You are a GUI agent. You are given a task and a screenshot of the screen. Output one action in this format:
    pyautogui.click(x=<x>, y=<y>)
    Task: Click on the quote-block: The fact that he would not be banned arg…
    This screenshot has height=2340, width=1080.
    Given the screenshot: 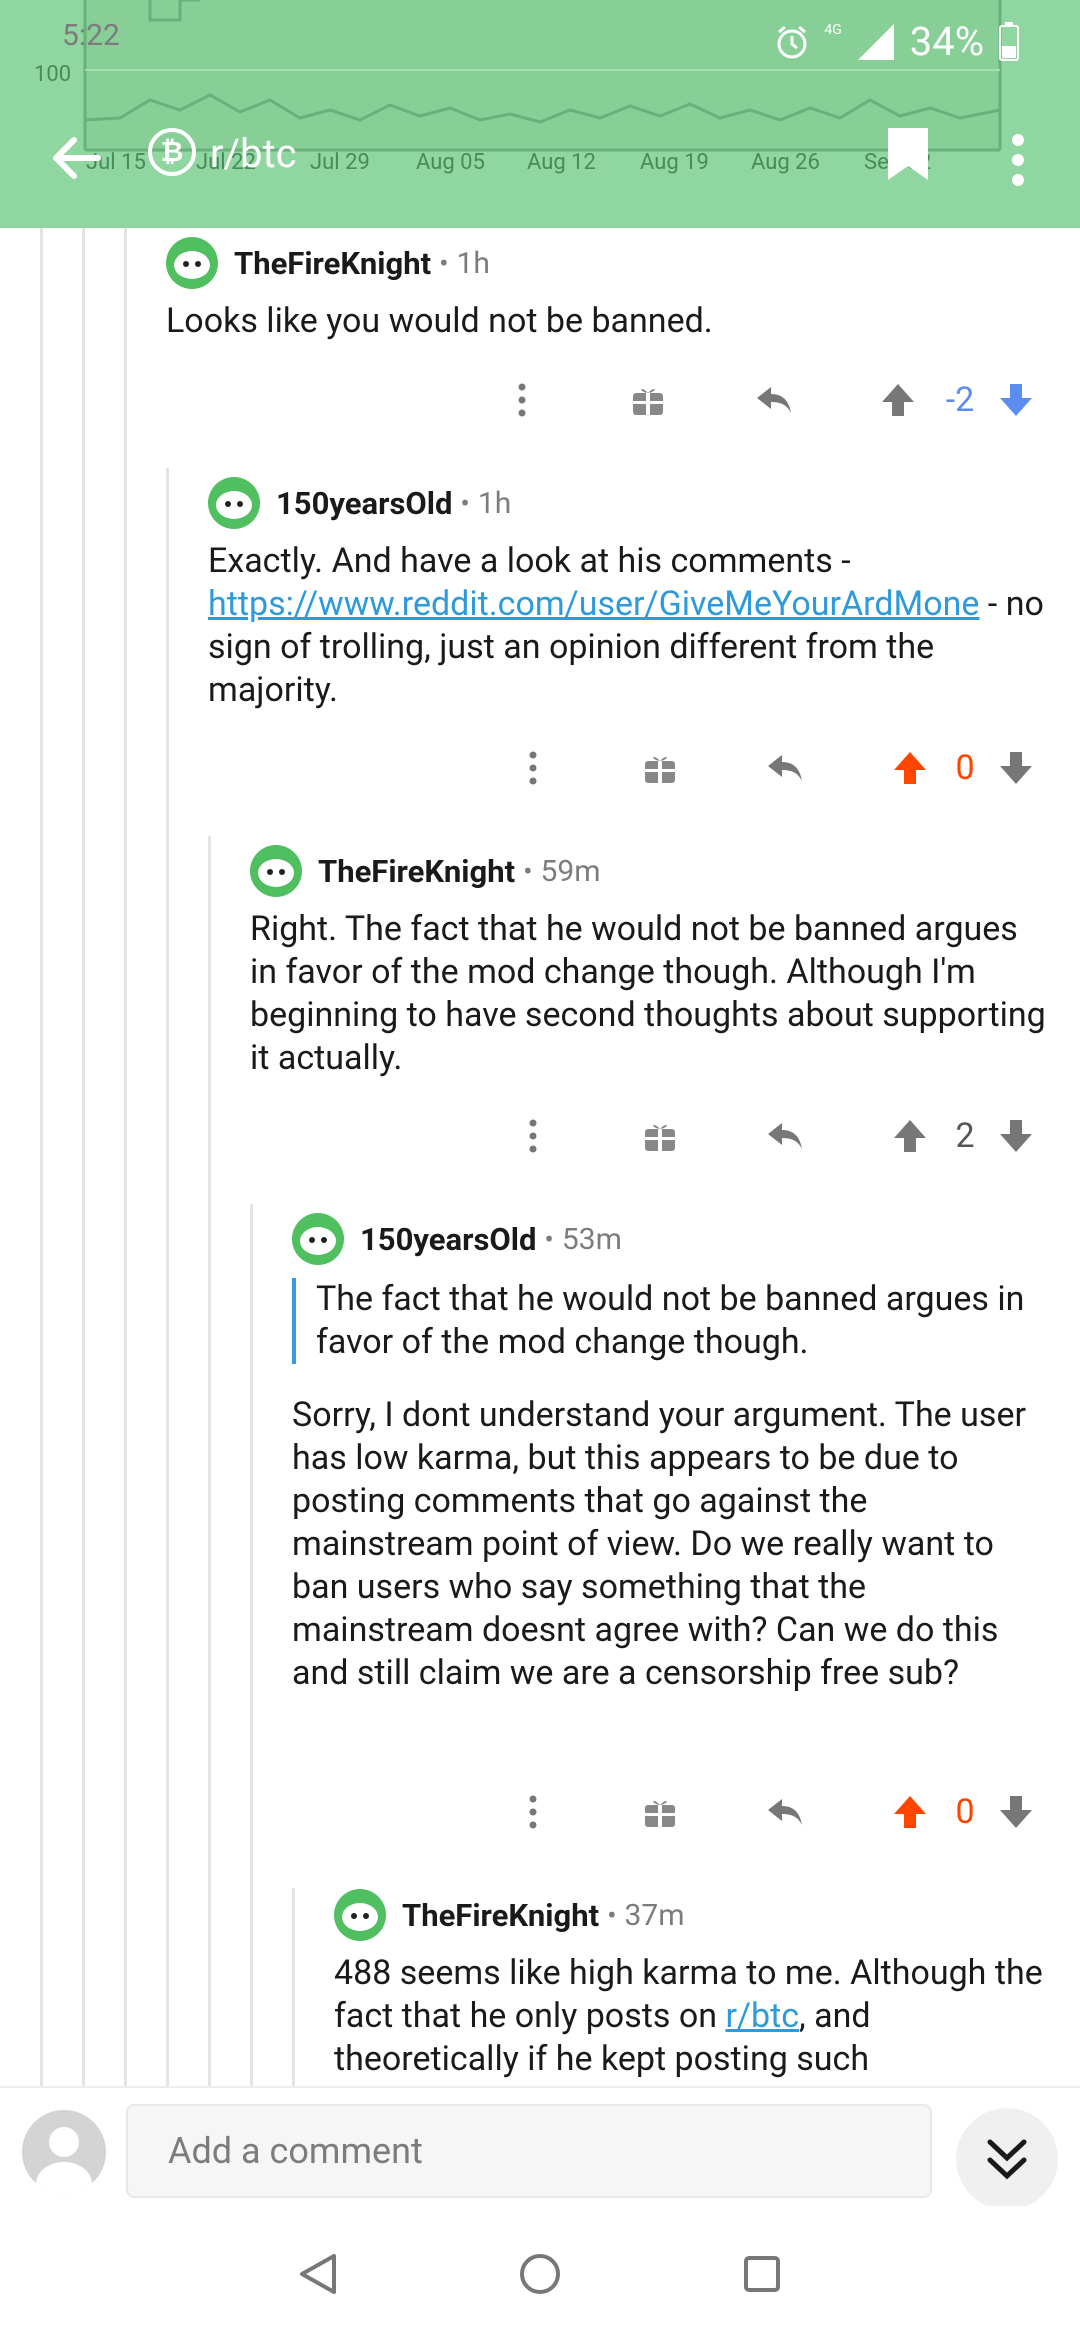 What is the action you would take?
    pyautogui.click(x=672, y=1321)
    